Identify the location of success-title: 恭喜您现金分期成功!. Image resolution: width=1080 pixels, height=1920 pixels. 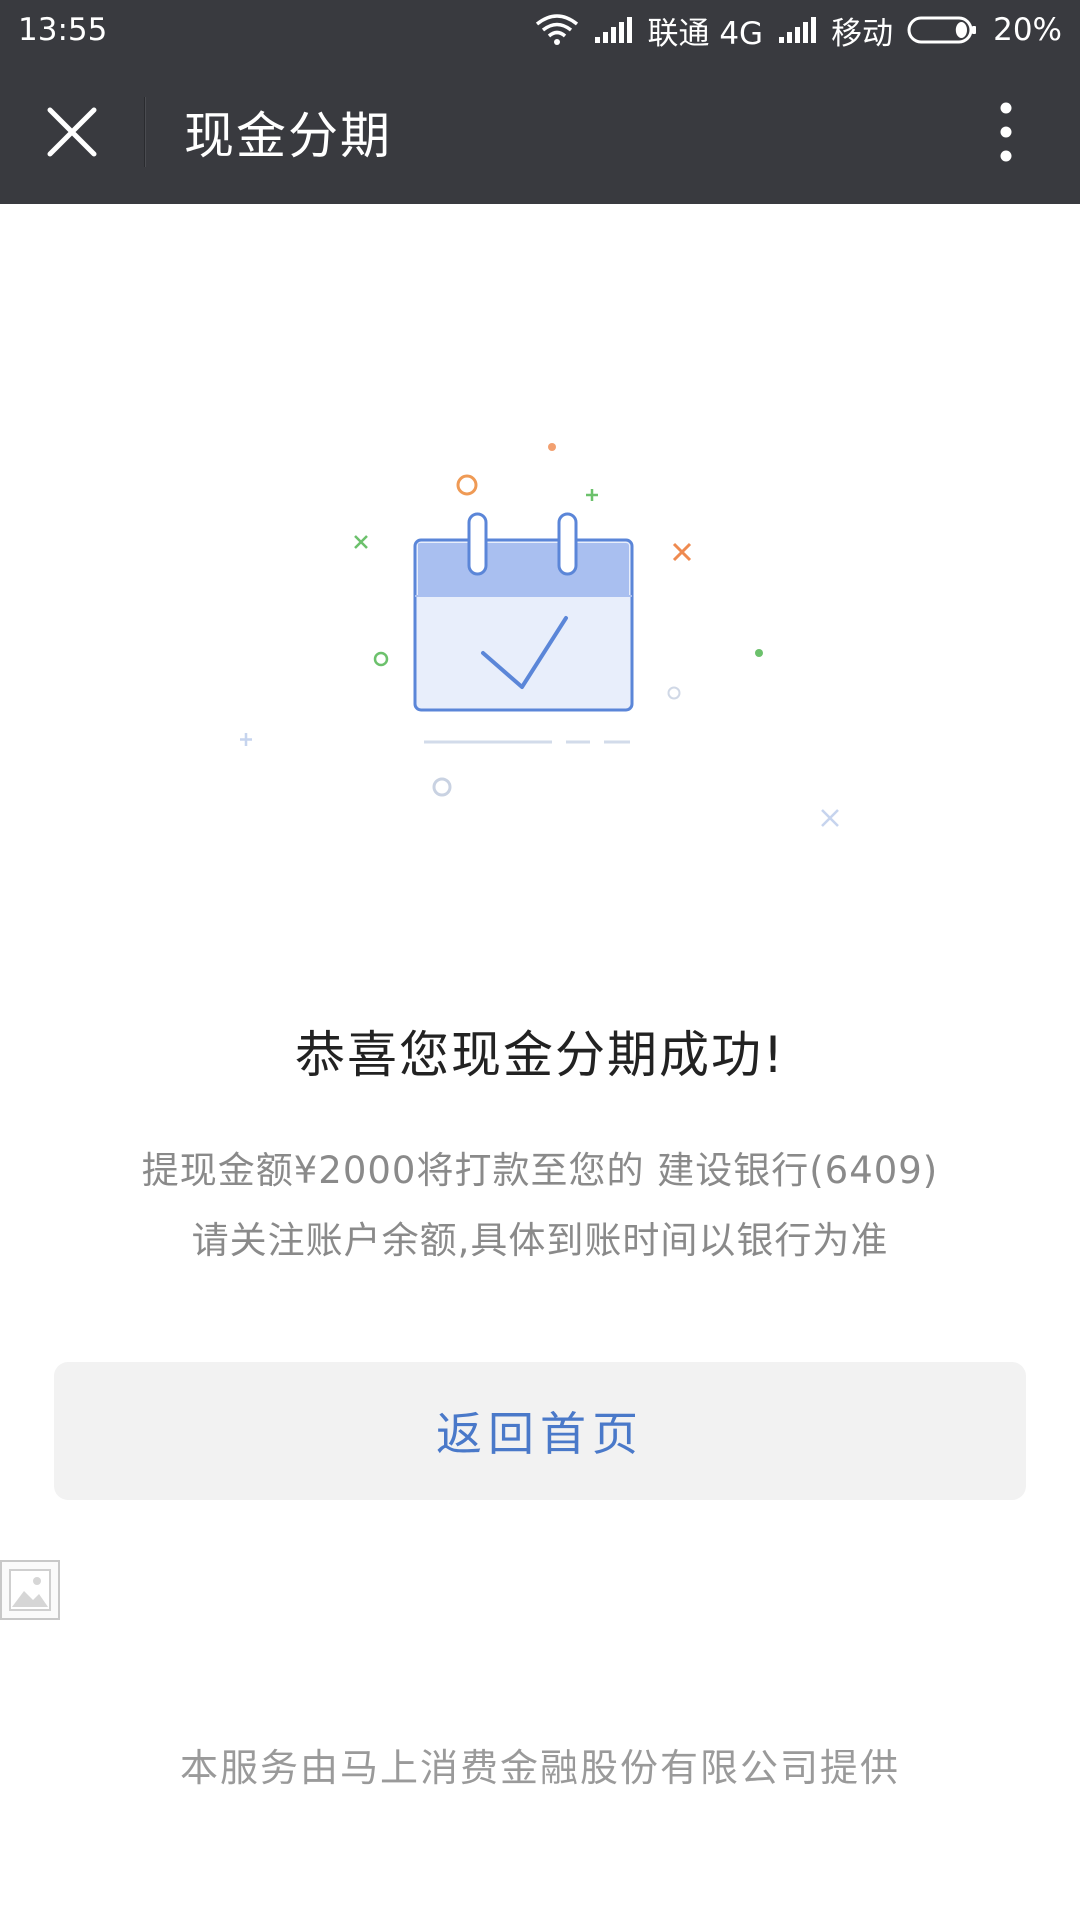
(540, 1055).